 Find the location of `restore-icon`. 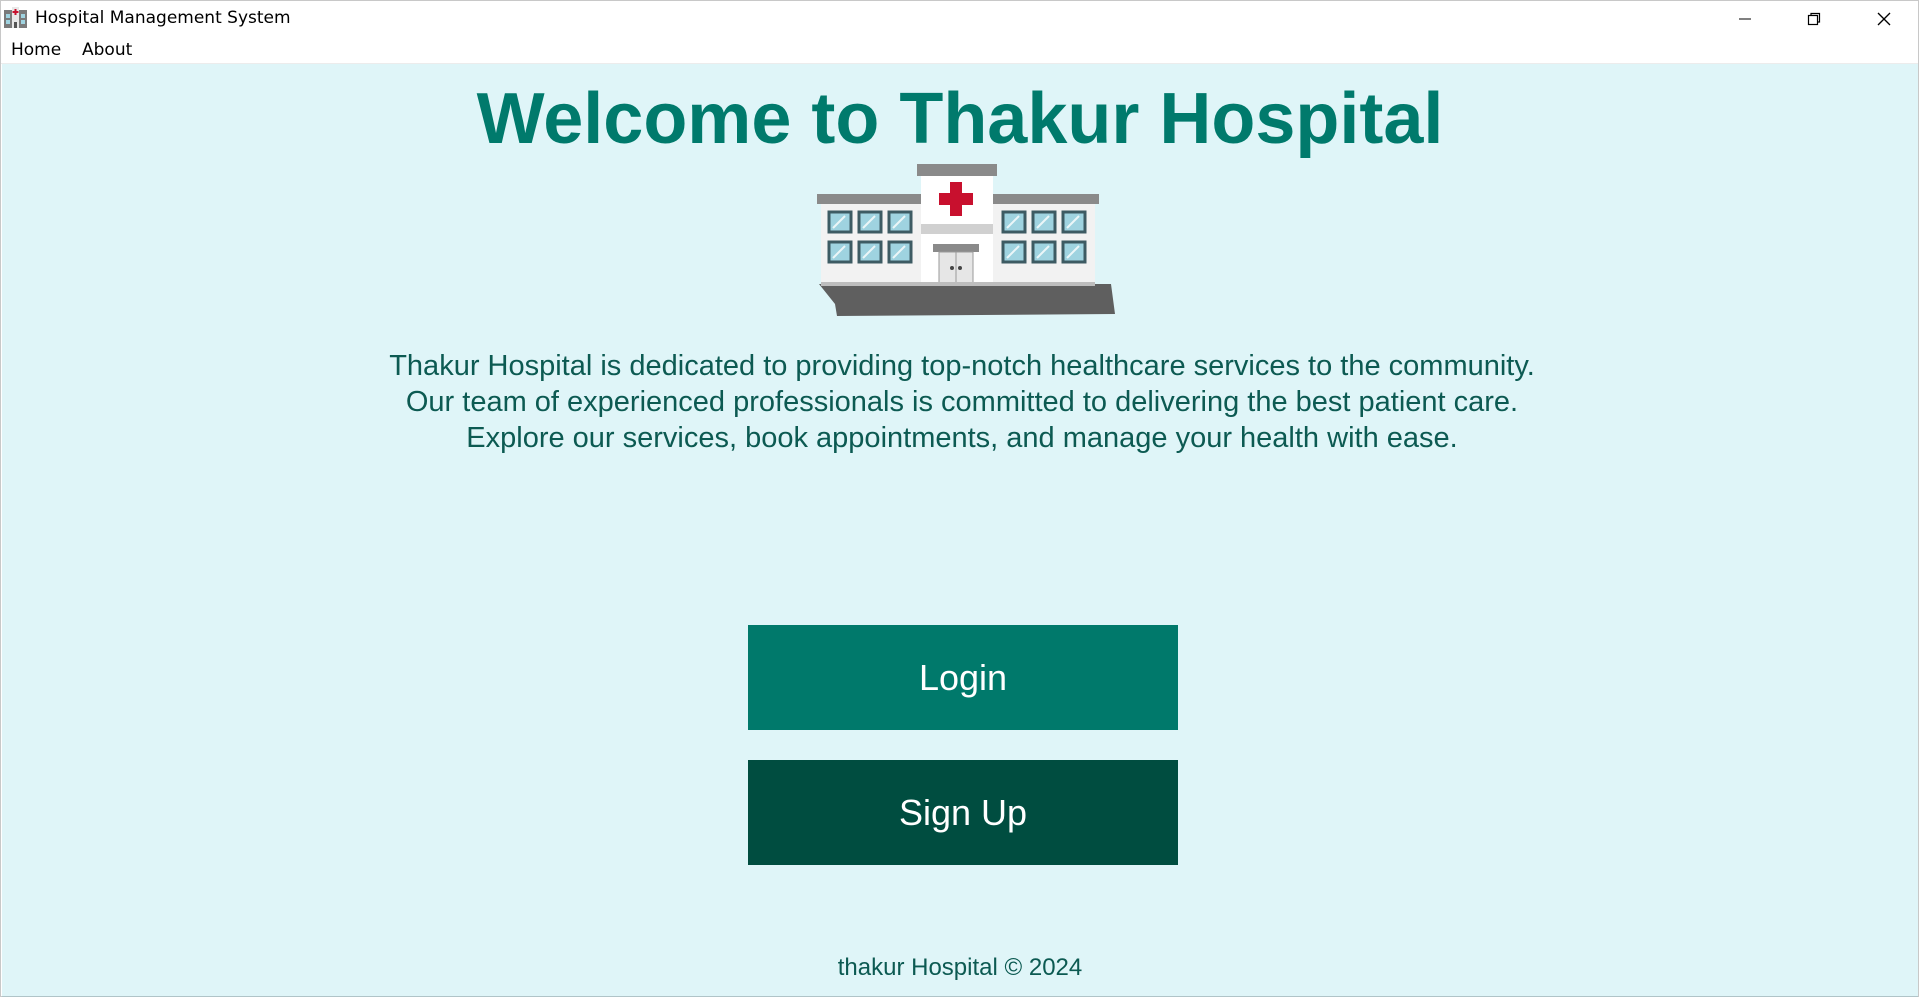

restore-icon is located at coordinates (1814, 18).